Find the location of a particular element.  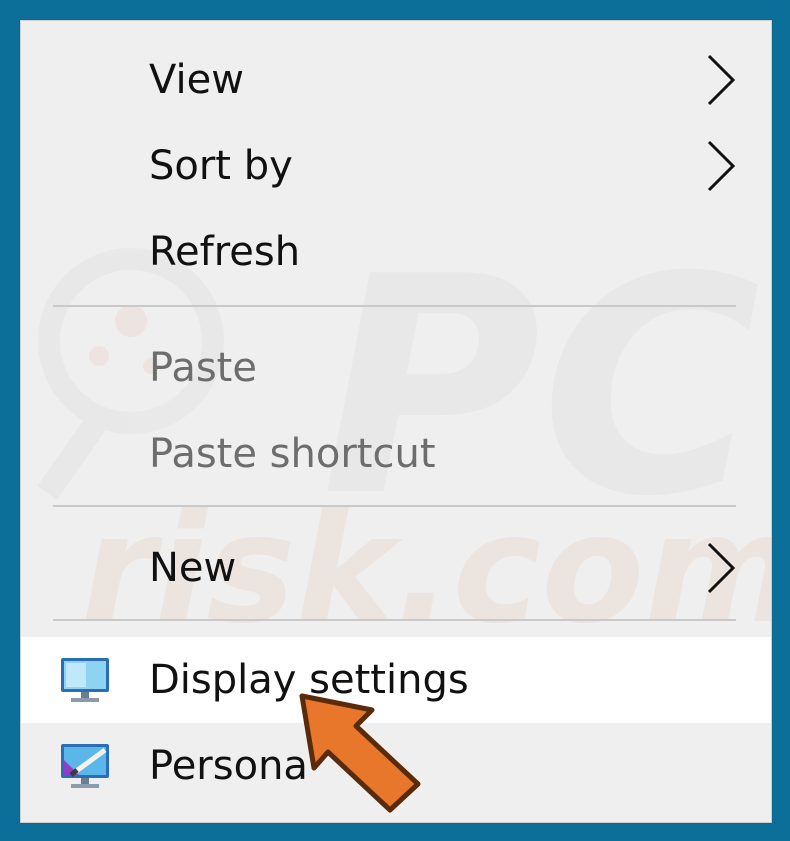

personalize-icon is located at coordinates (85, 766).